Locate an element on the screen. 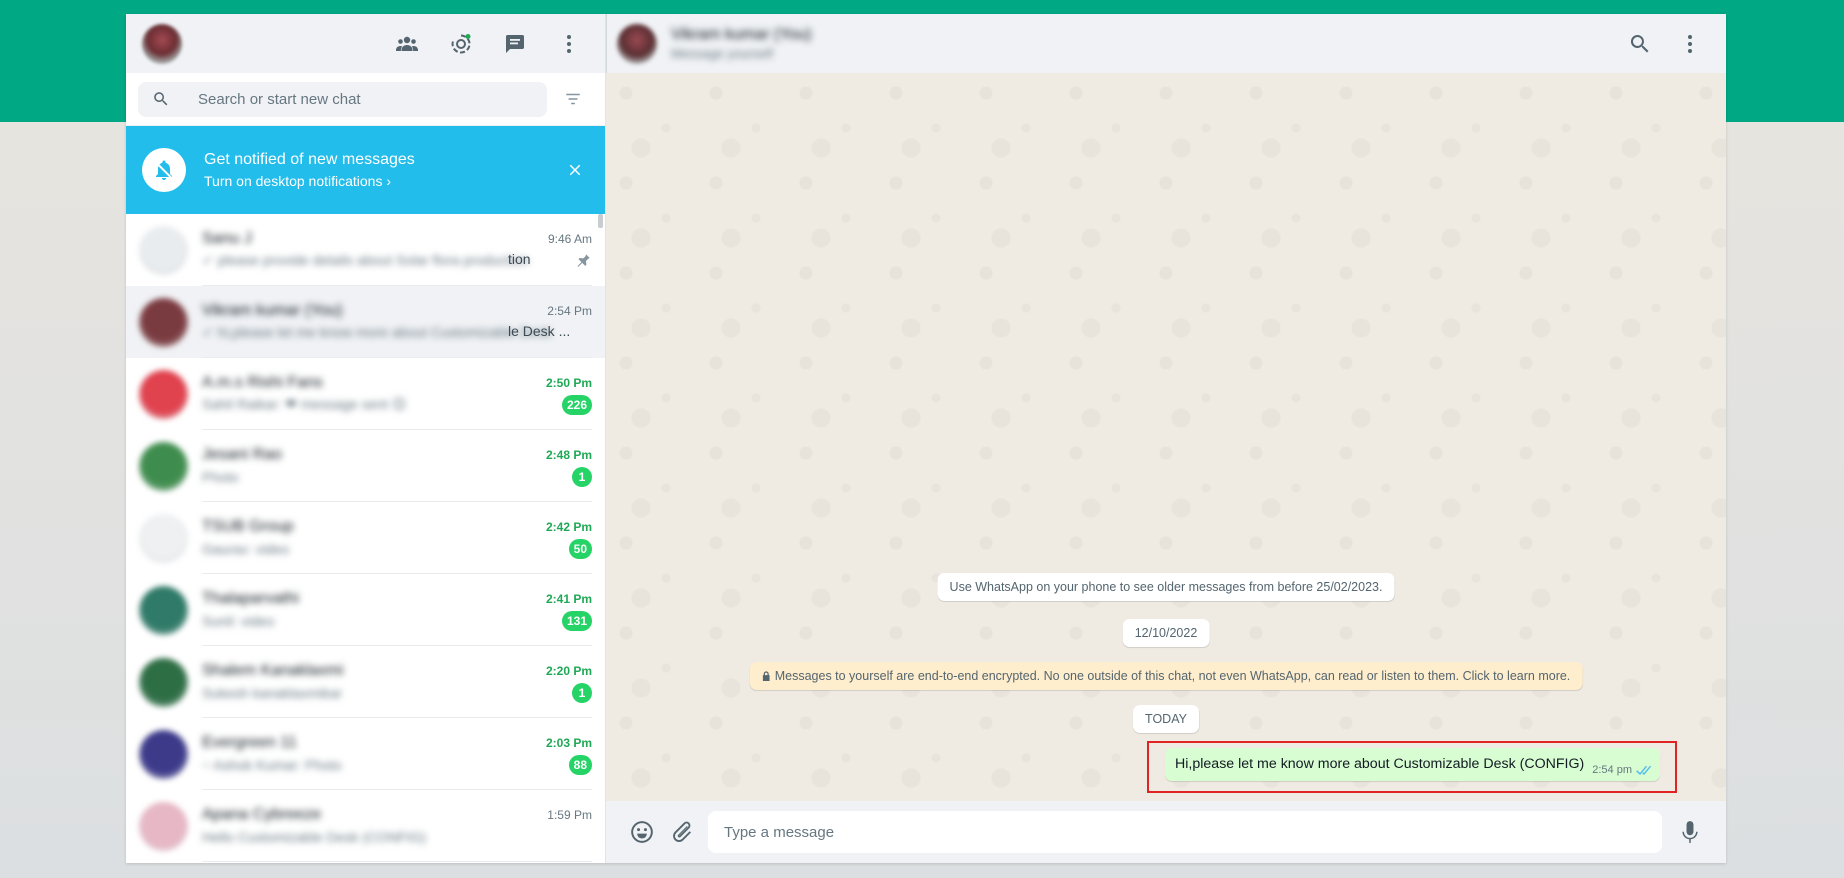  communities-button is located at coordinates (407, 44).